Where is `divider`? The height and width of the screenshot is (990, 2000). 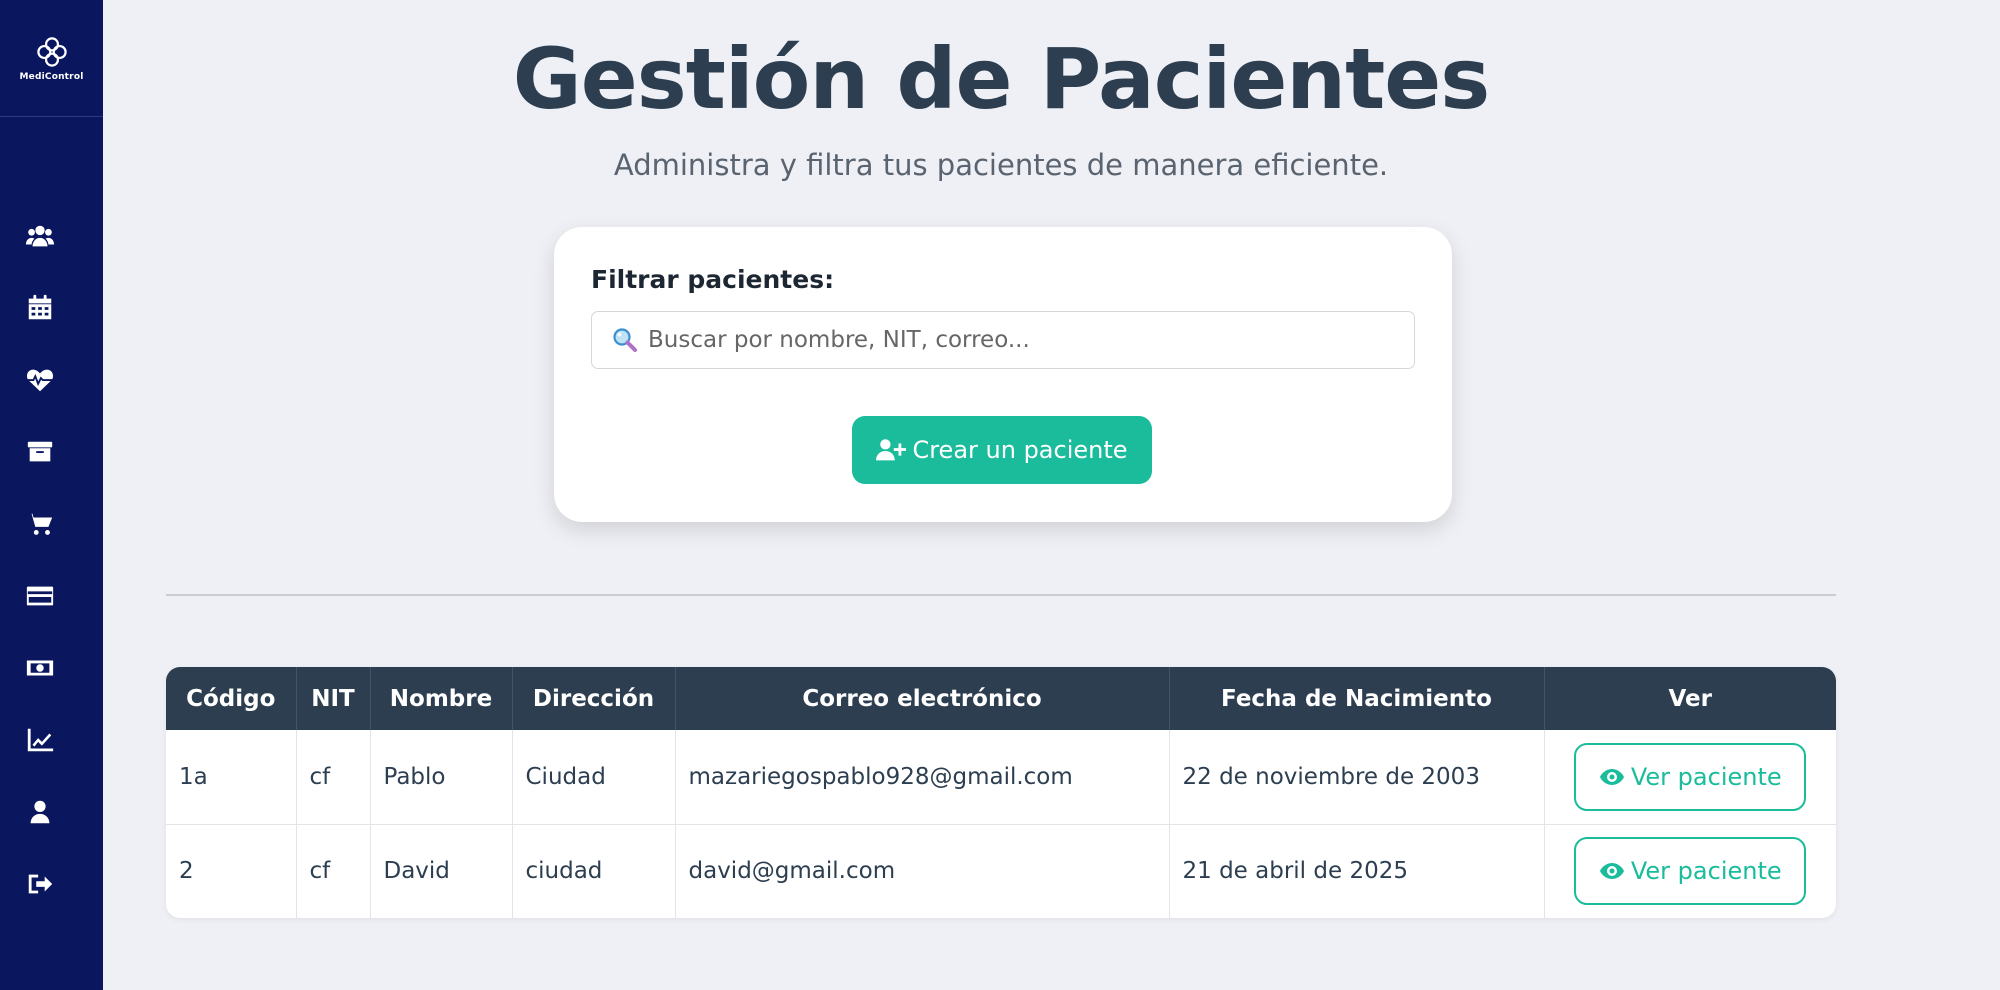 divider is located at coordinates (1001, 595).